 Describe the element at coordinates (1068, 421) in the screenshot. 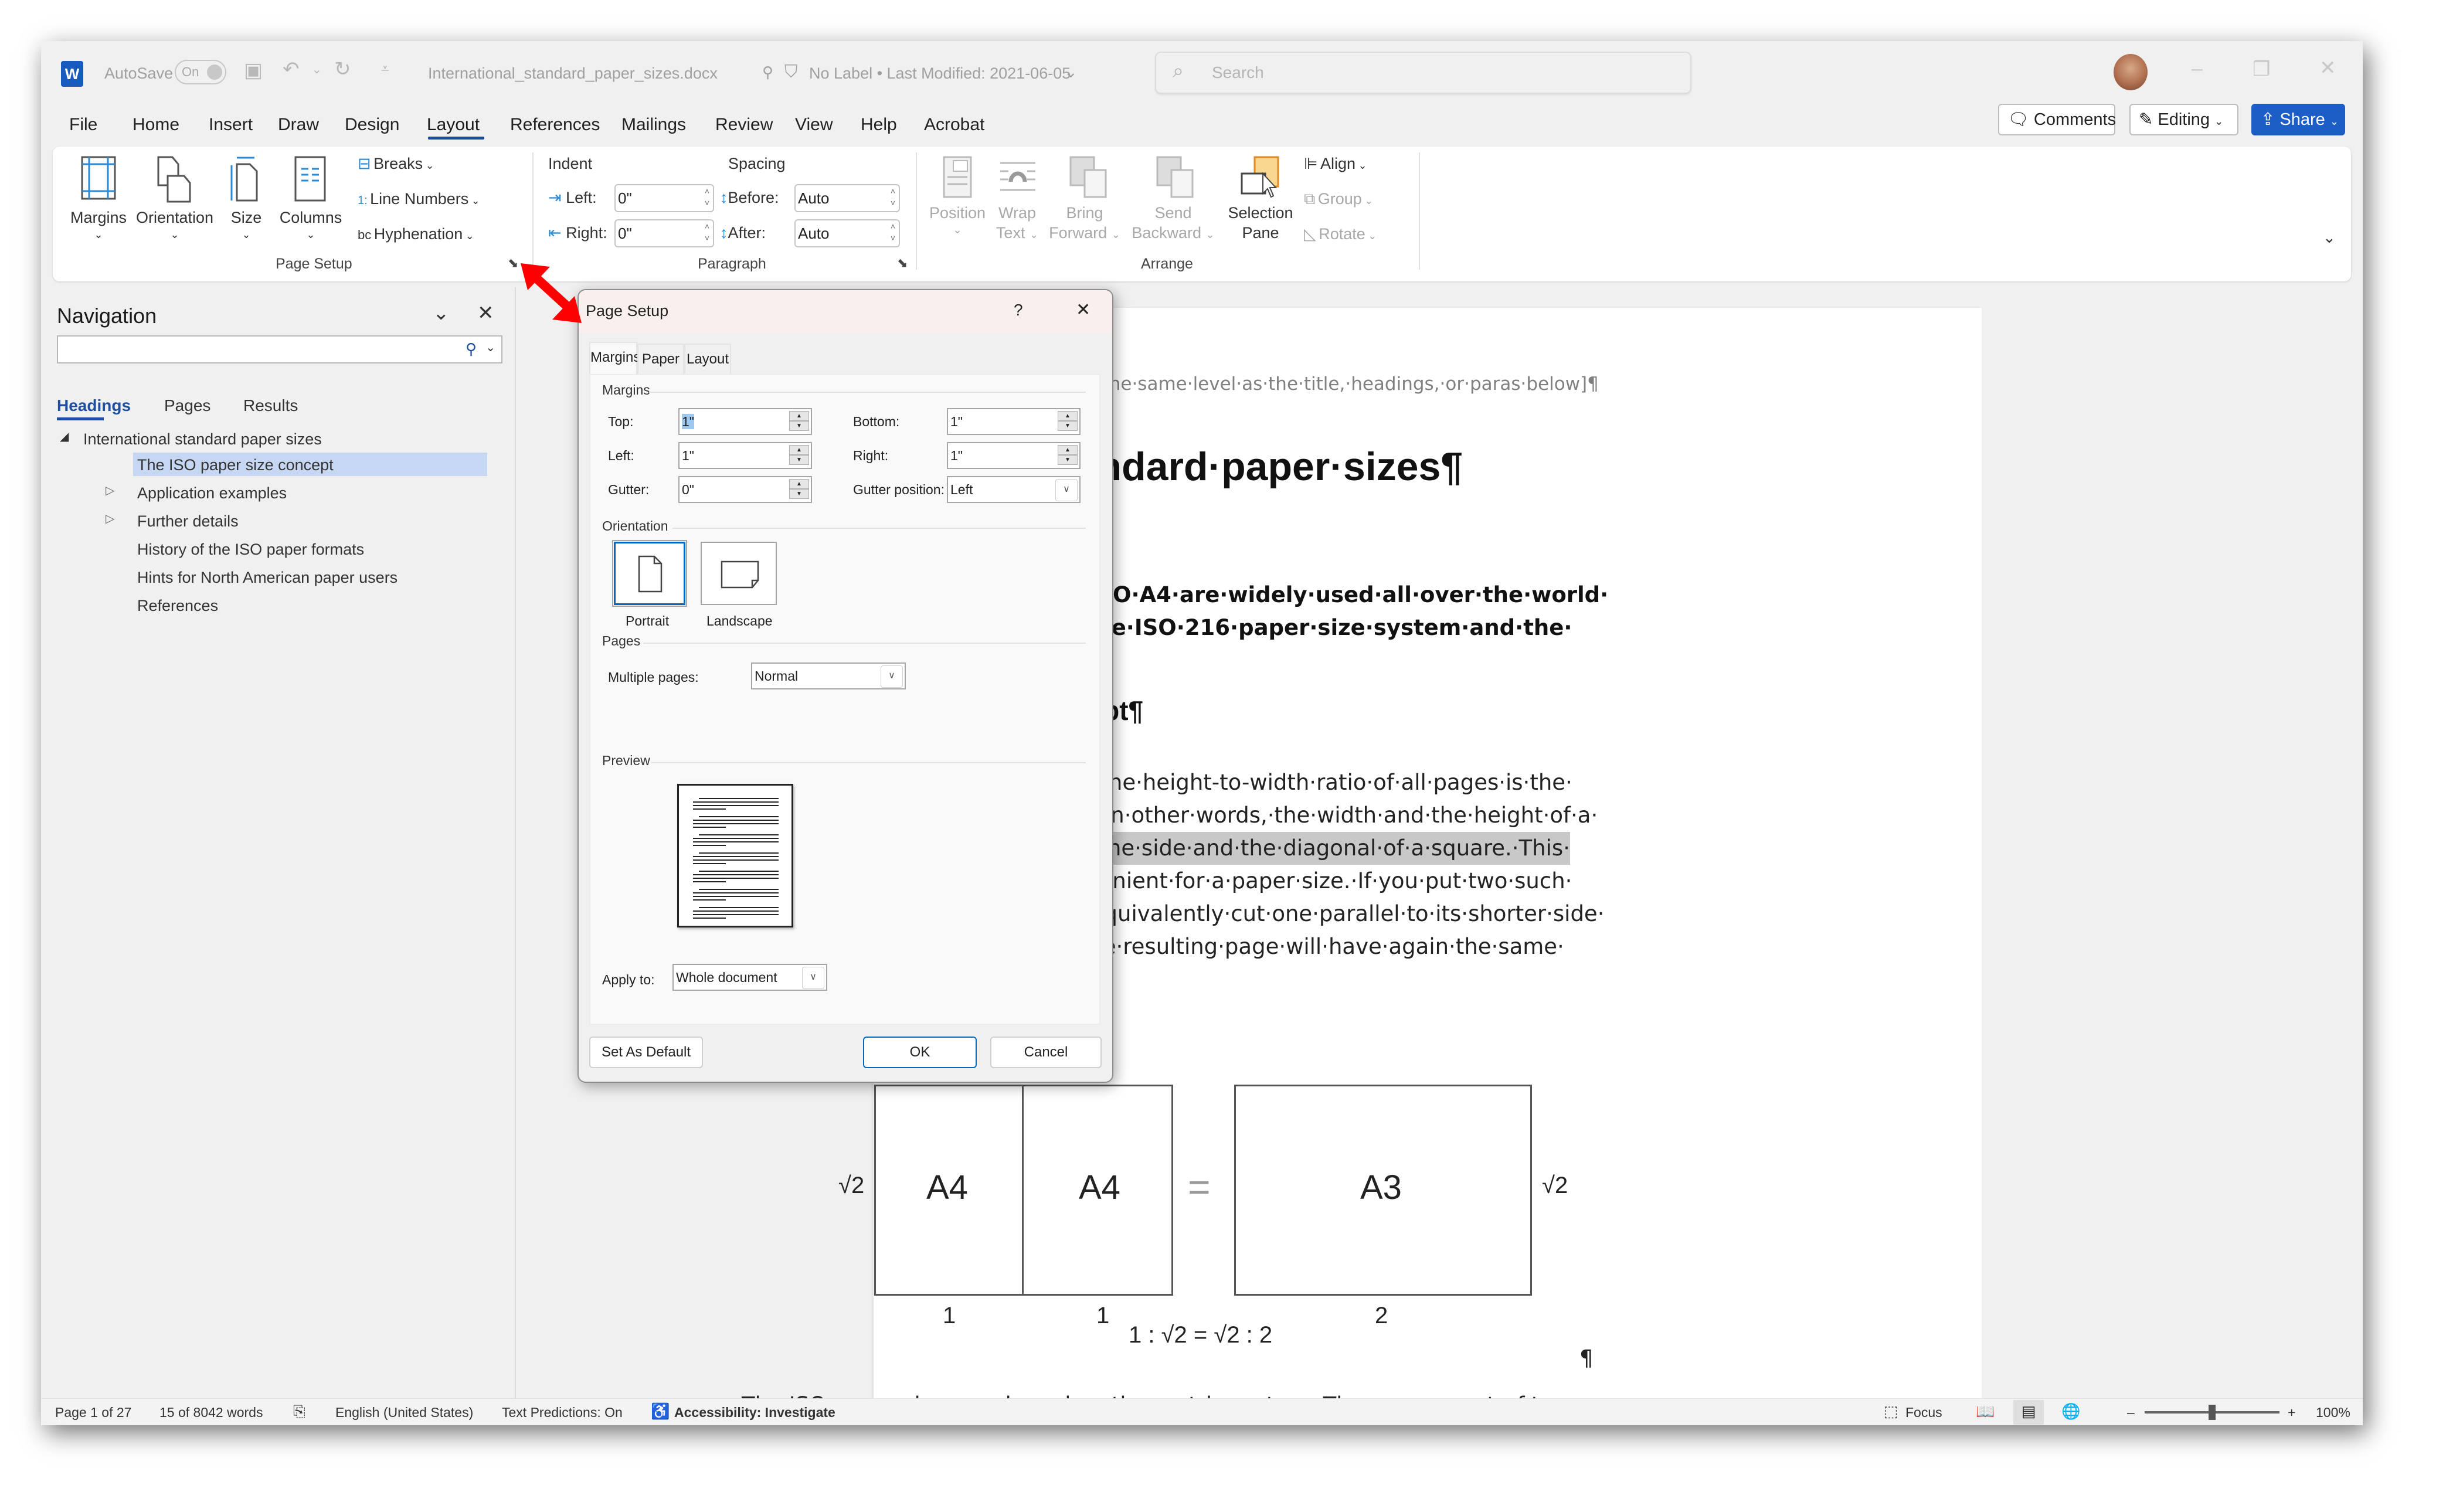

I see `bottom-spin-buttons: ▲ ▼` at that location.